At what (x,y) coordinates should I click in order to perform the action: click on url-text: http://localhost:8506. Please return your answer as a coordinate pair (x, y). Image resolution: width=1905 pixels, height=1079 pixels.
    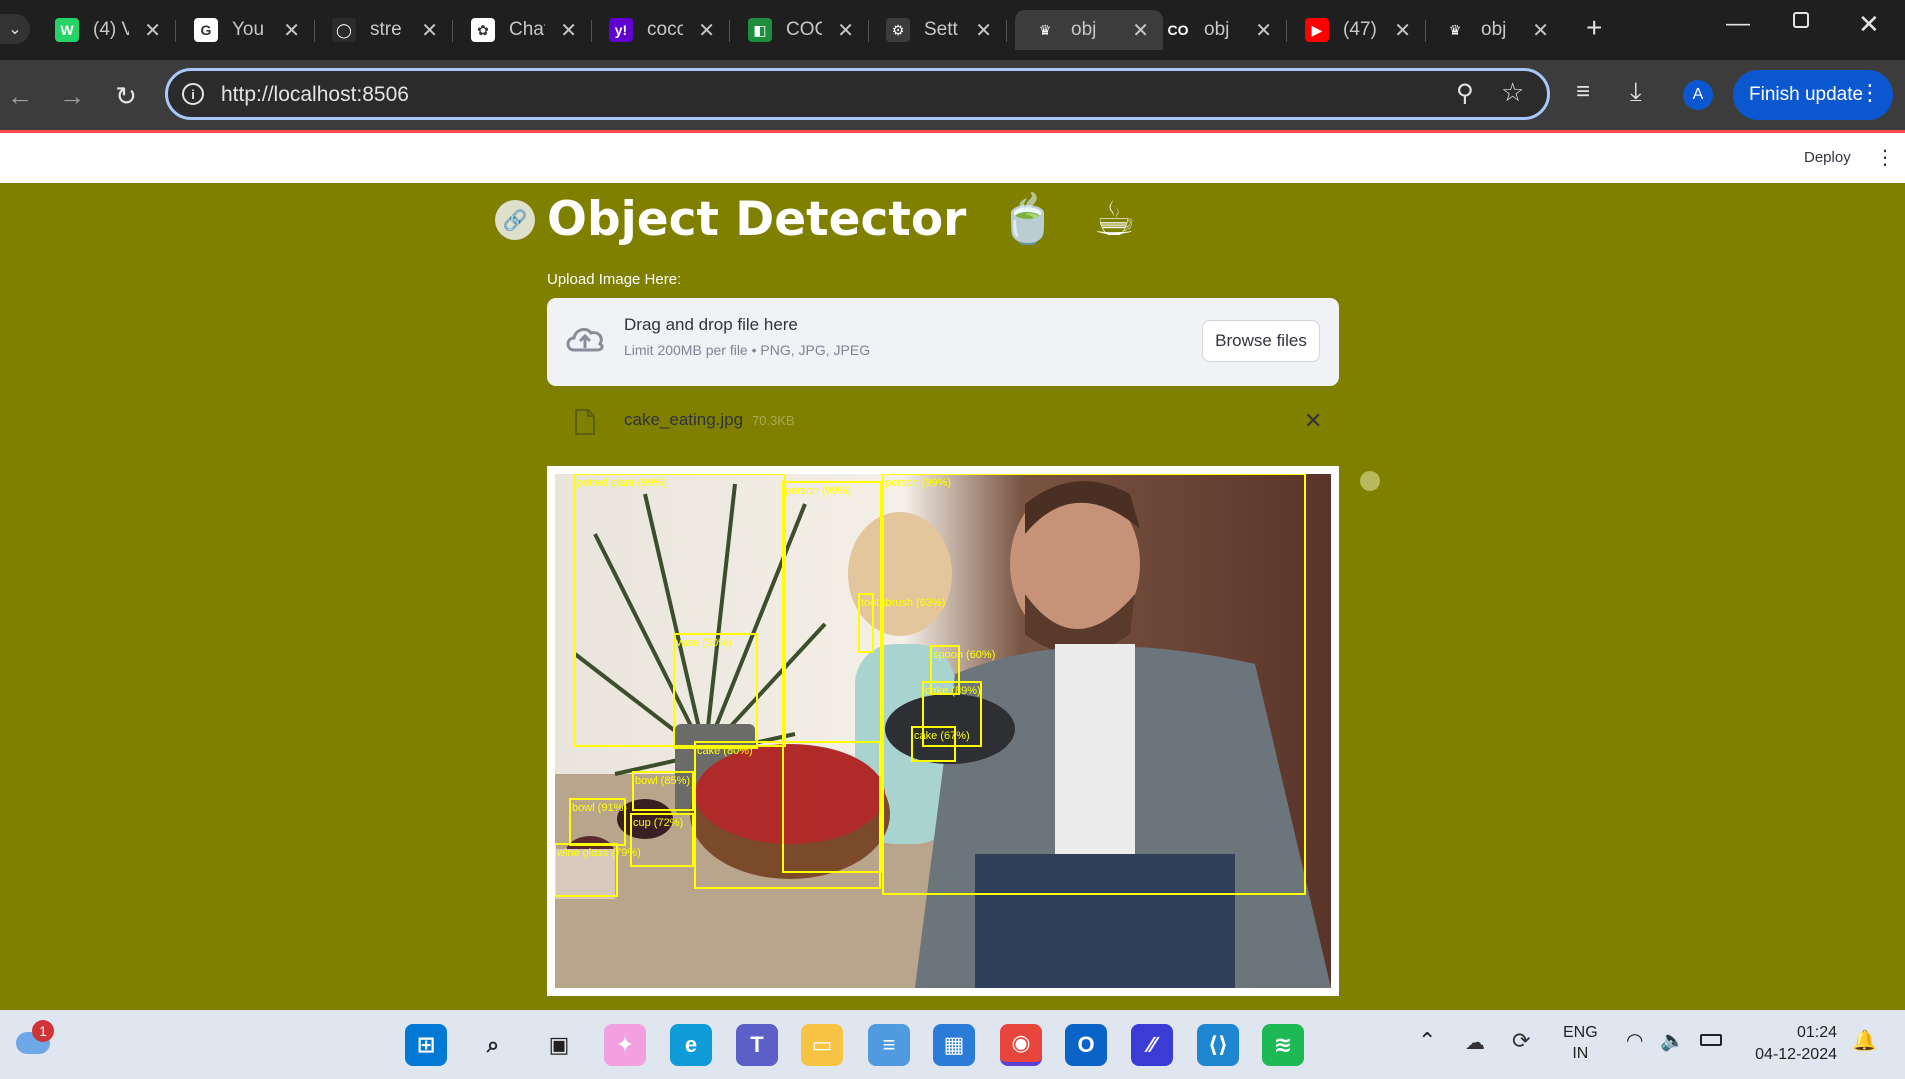
    Looking at the image, I should click on (315, 95).